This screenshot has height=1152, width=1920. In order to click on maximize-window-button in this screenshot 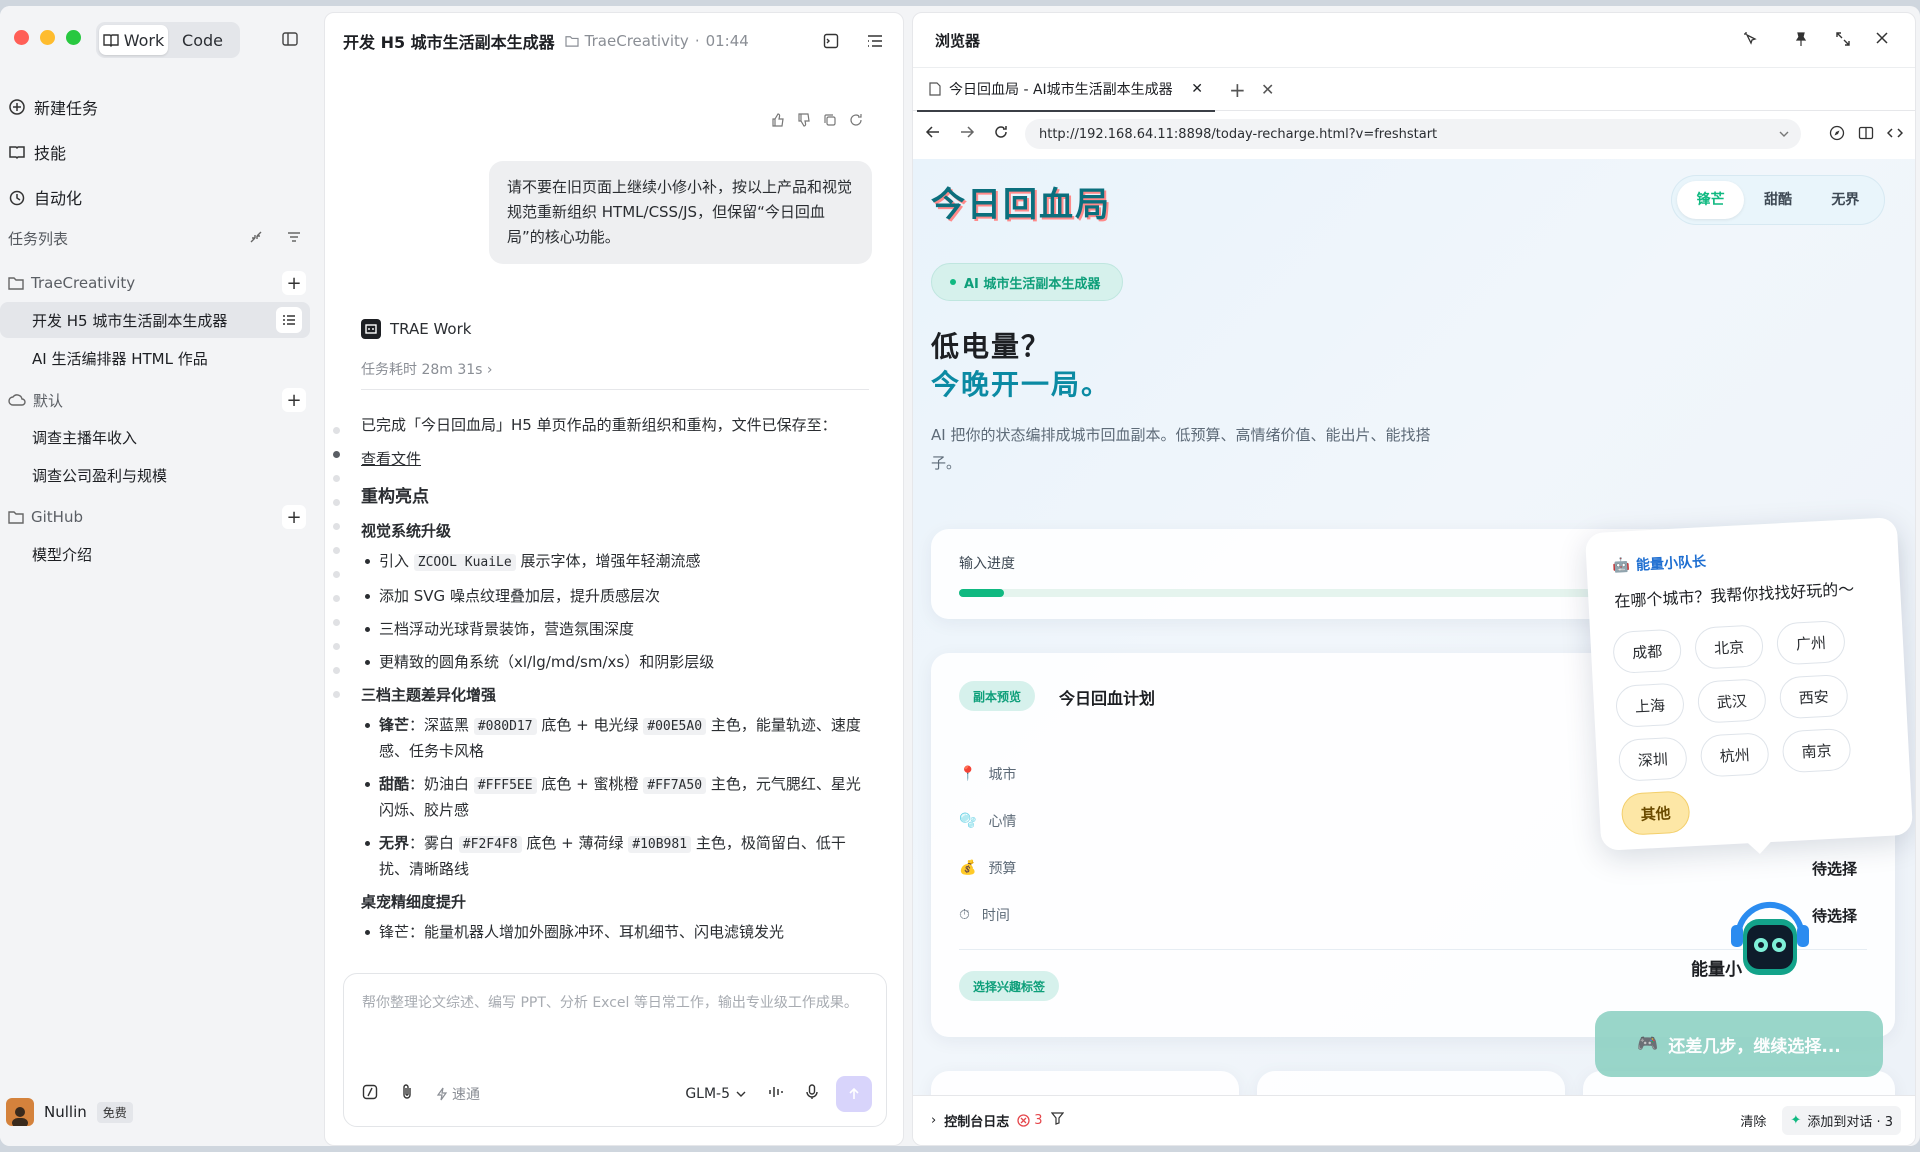, I will do `click(73, 37)`.